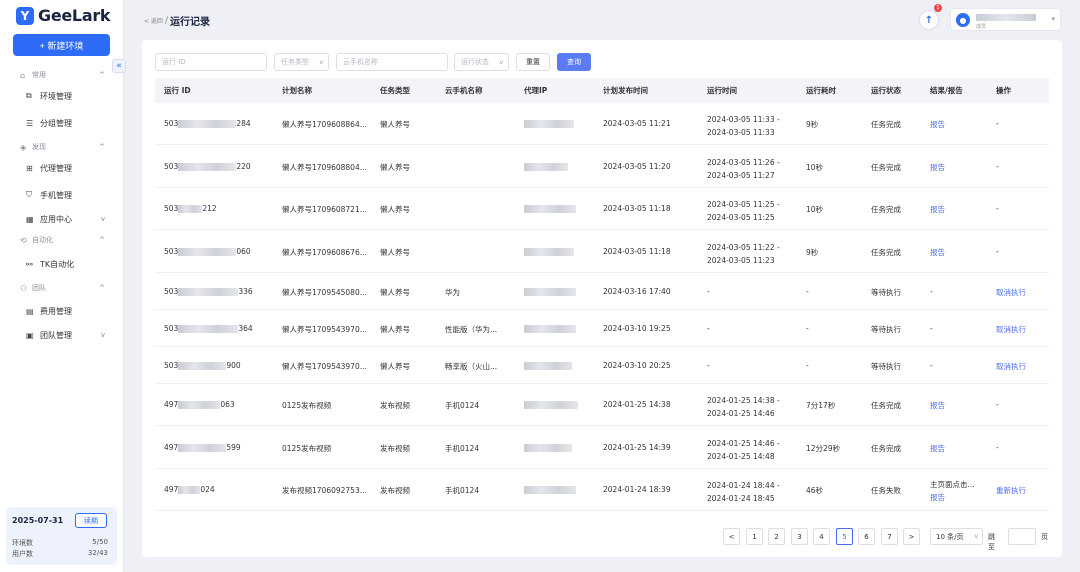  I want to click on duration-cell: 10秒, so click(815, 167).